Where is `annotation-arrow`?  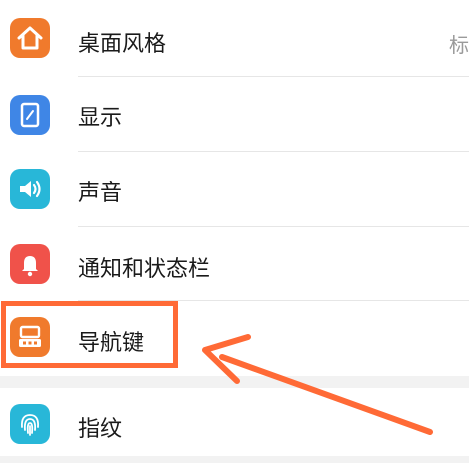 annotation-arrow is located at coordinates (317, 384).